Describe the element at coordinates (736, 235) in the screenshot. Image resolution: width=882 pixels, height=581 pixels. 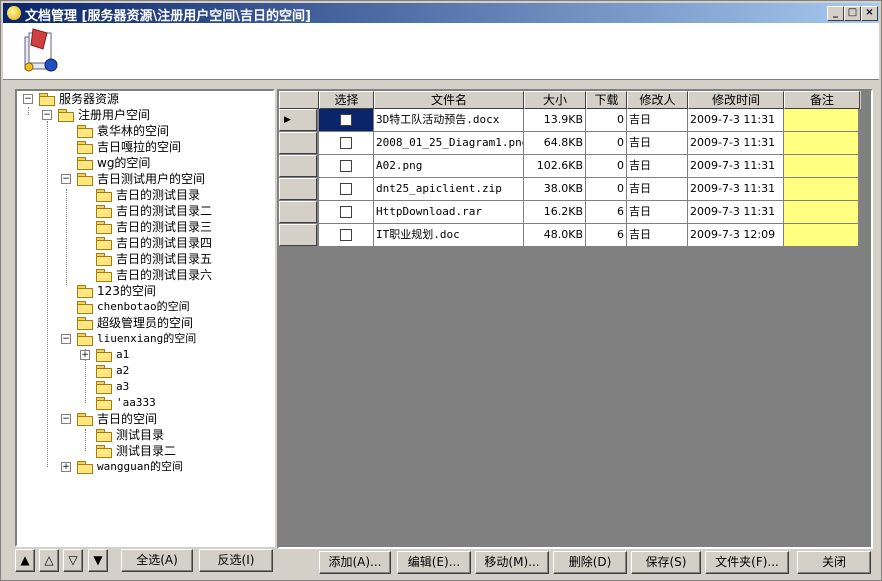
I see `modified-time-cell: 2009-7-3 12:09` at that location.